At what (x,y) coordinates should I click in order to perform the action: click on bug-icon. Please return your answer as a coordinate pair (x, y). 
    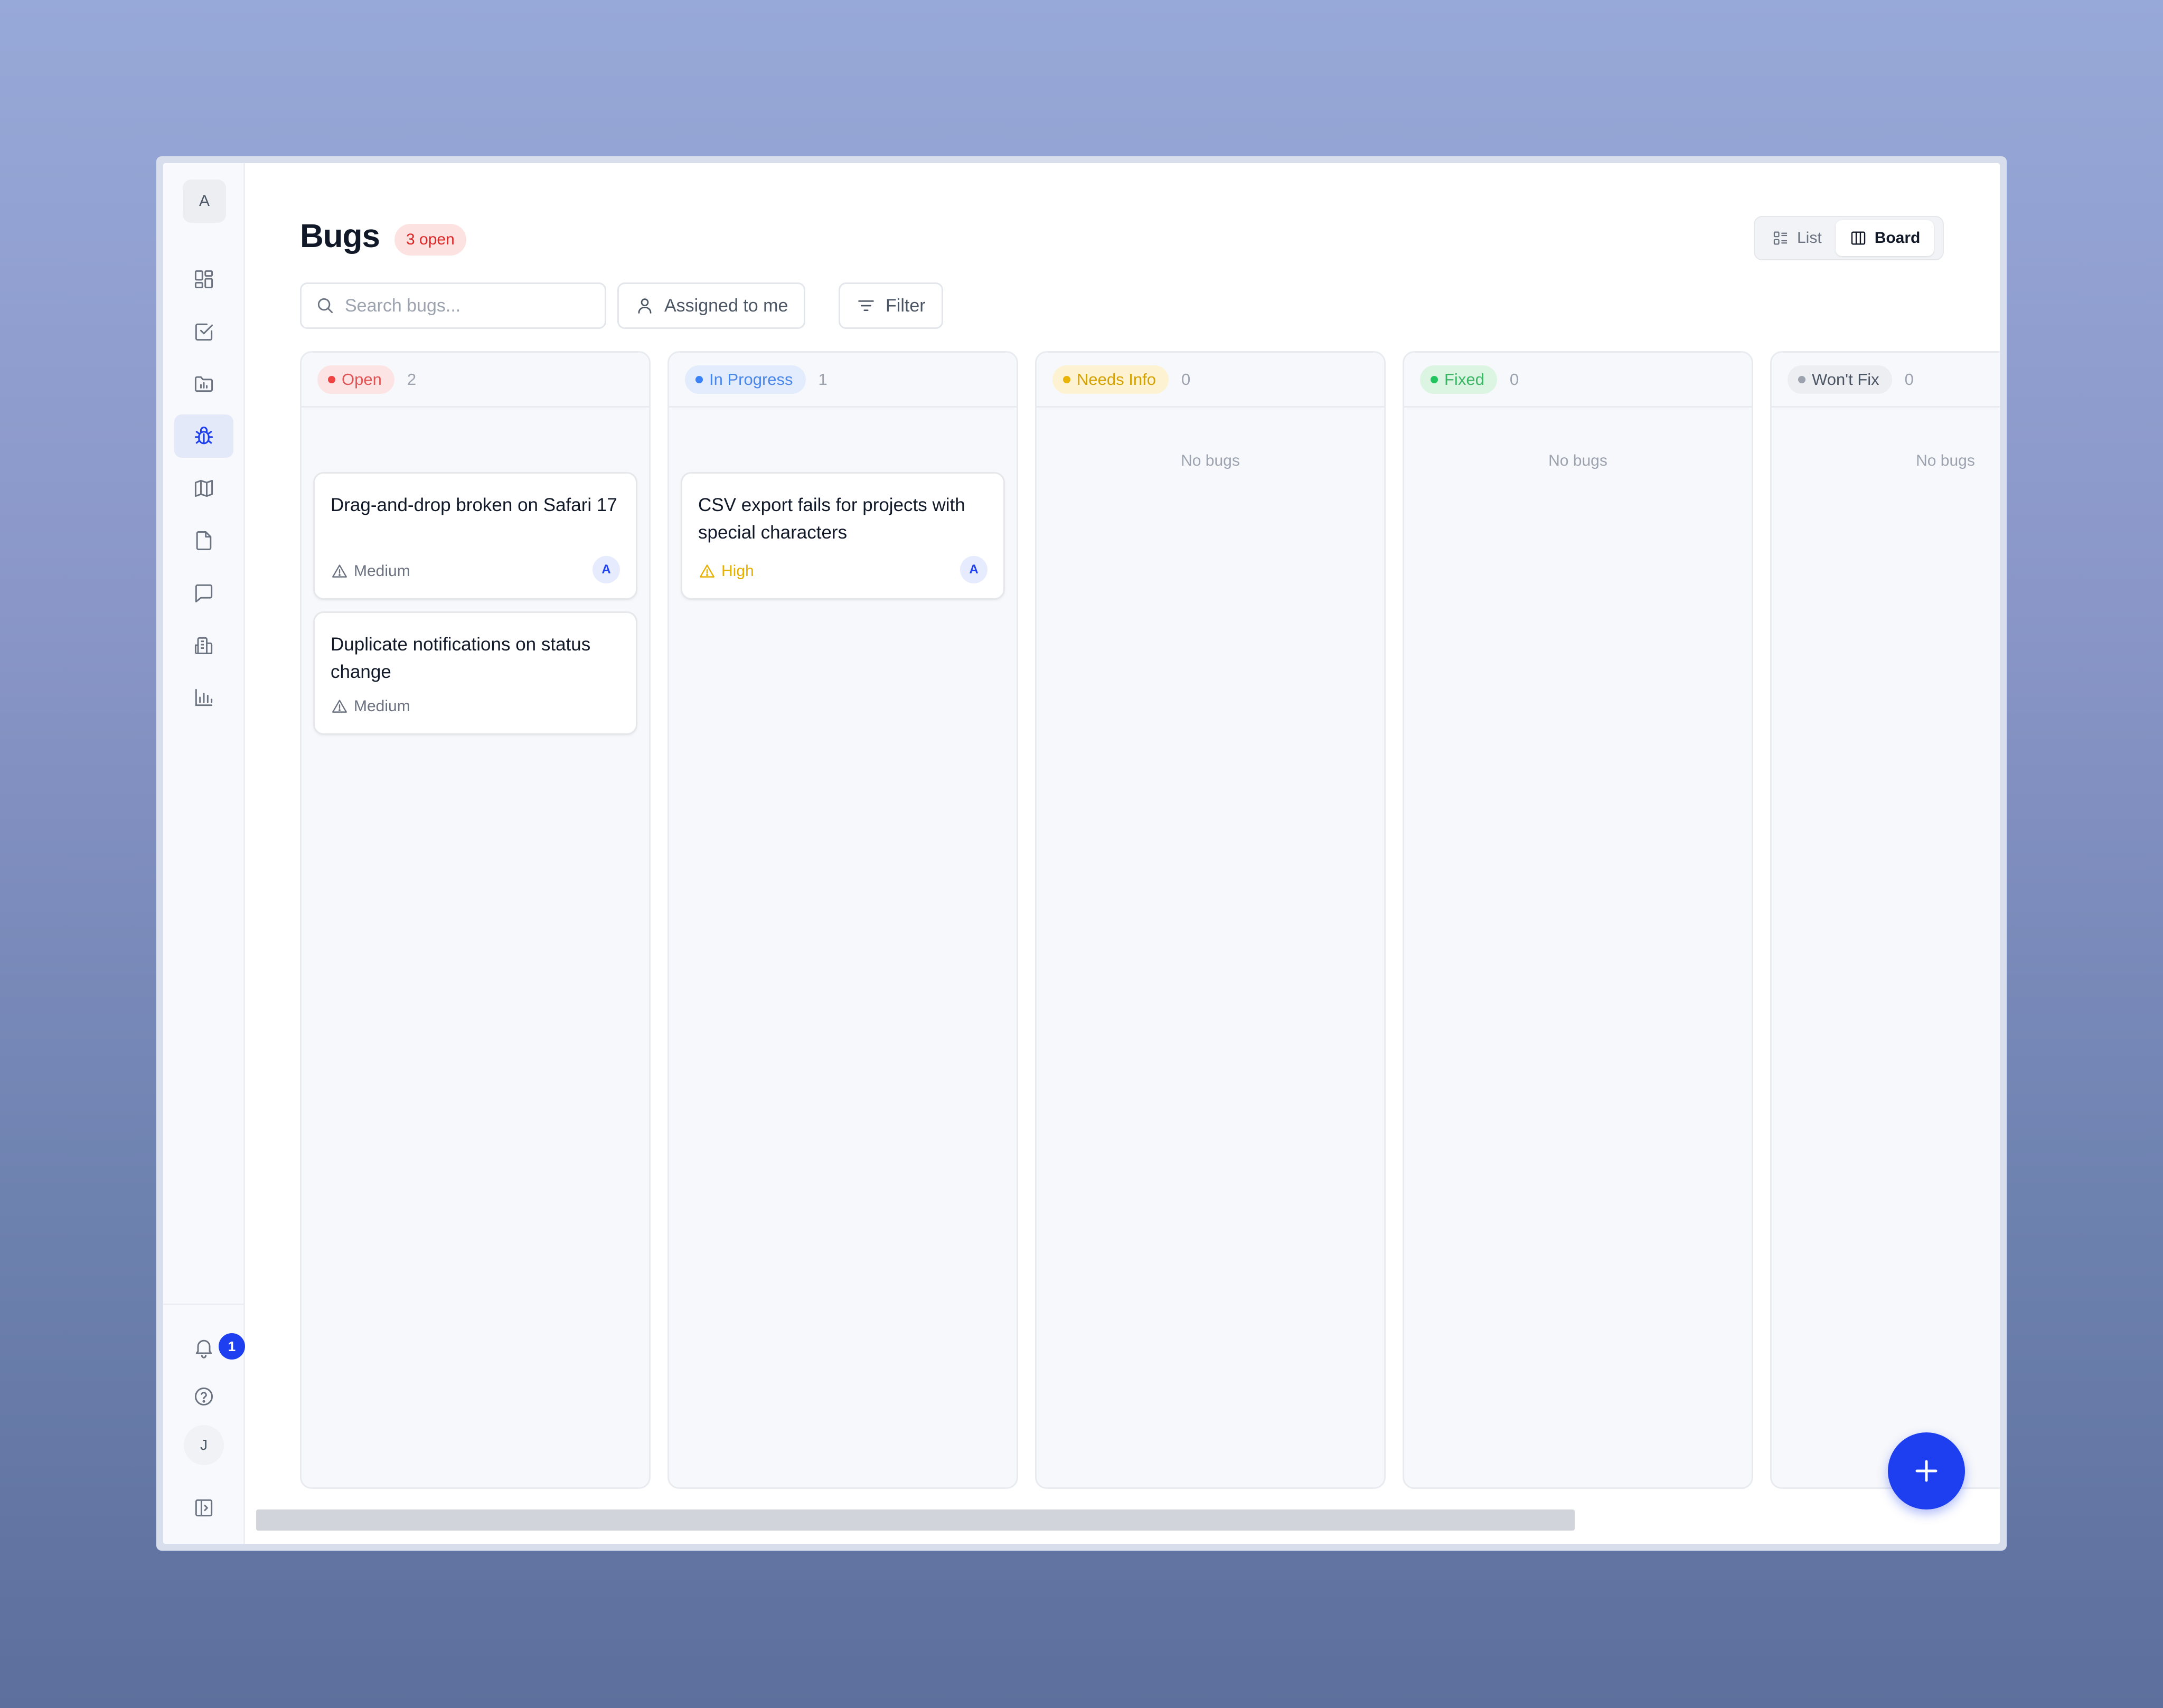
    Looking at the image, I should click on (203, 436).